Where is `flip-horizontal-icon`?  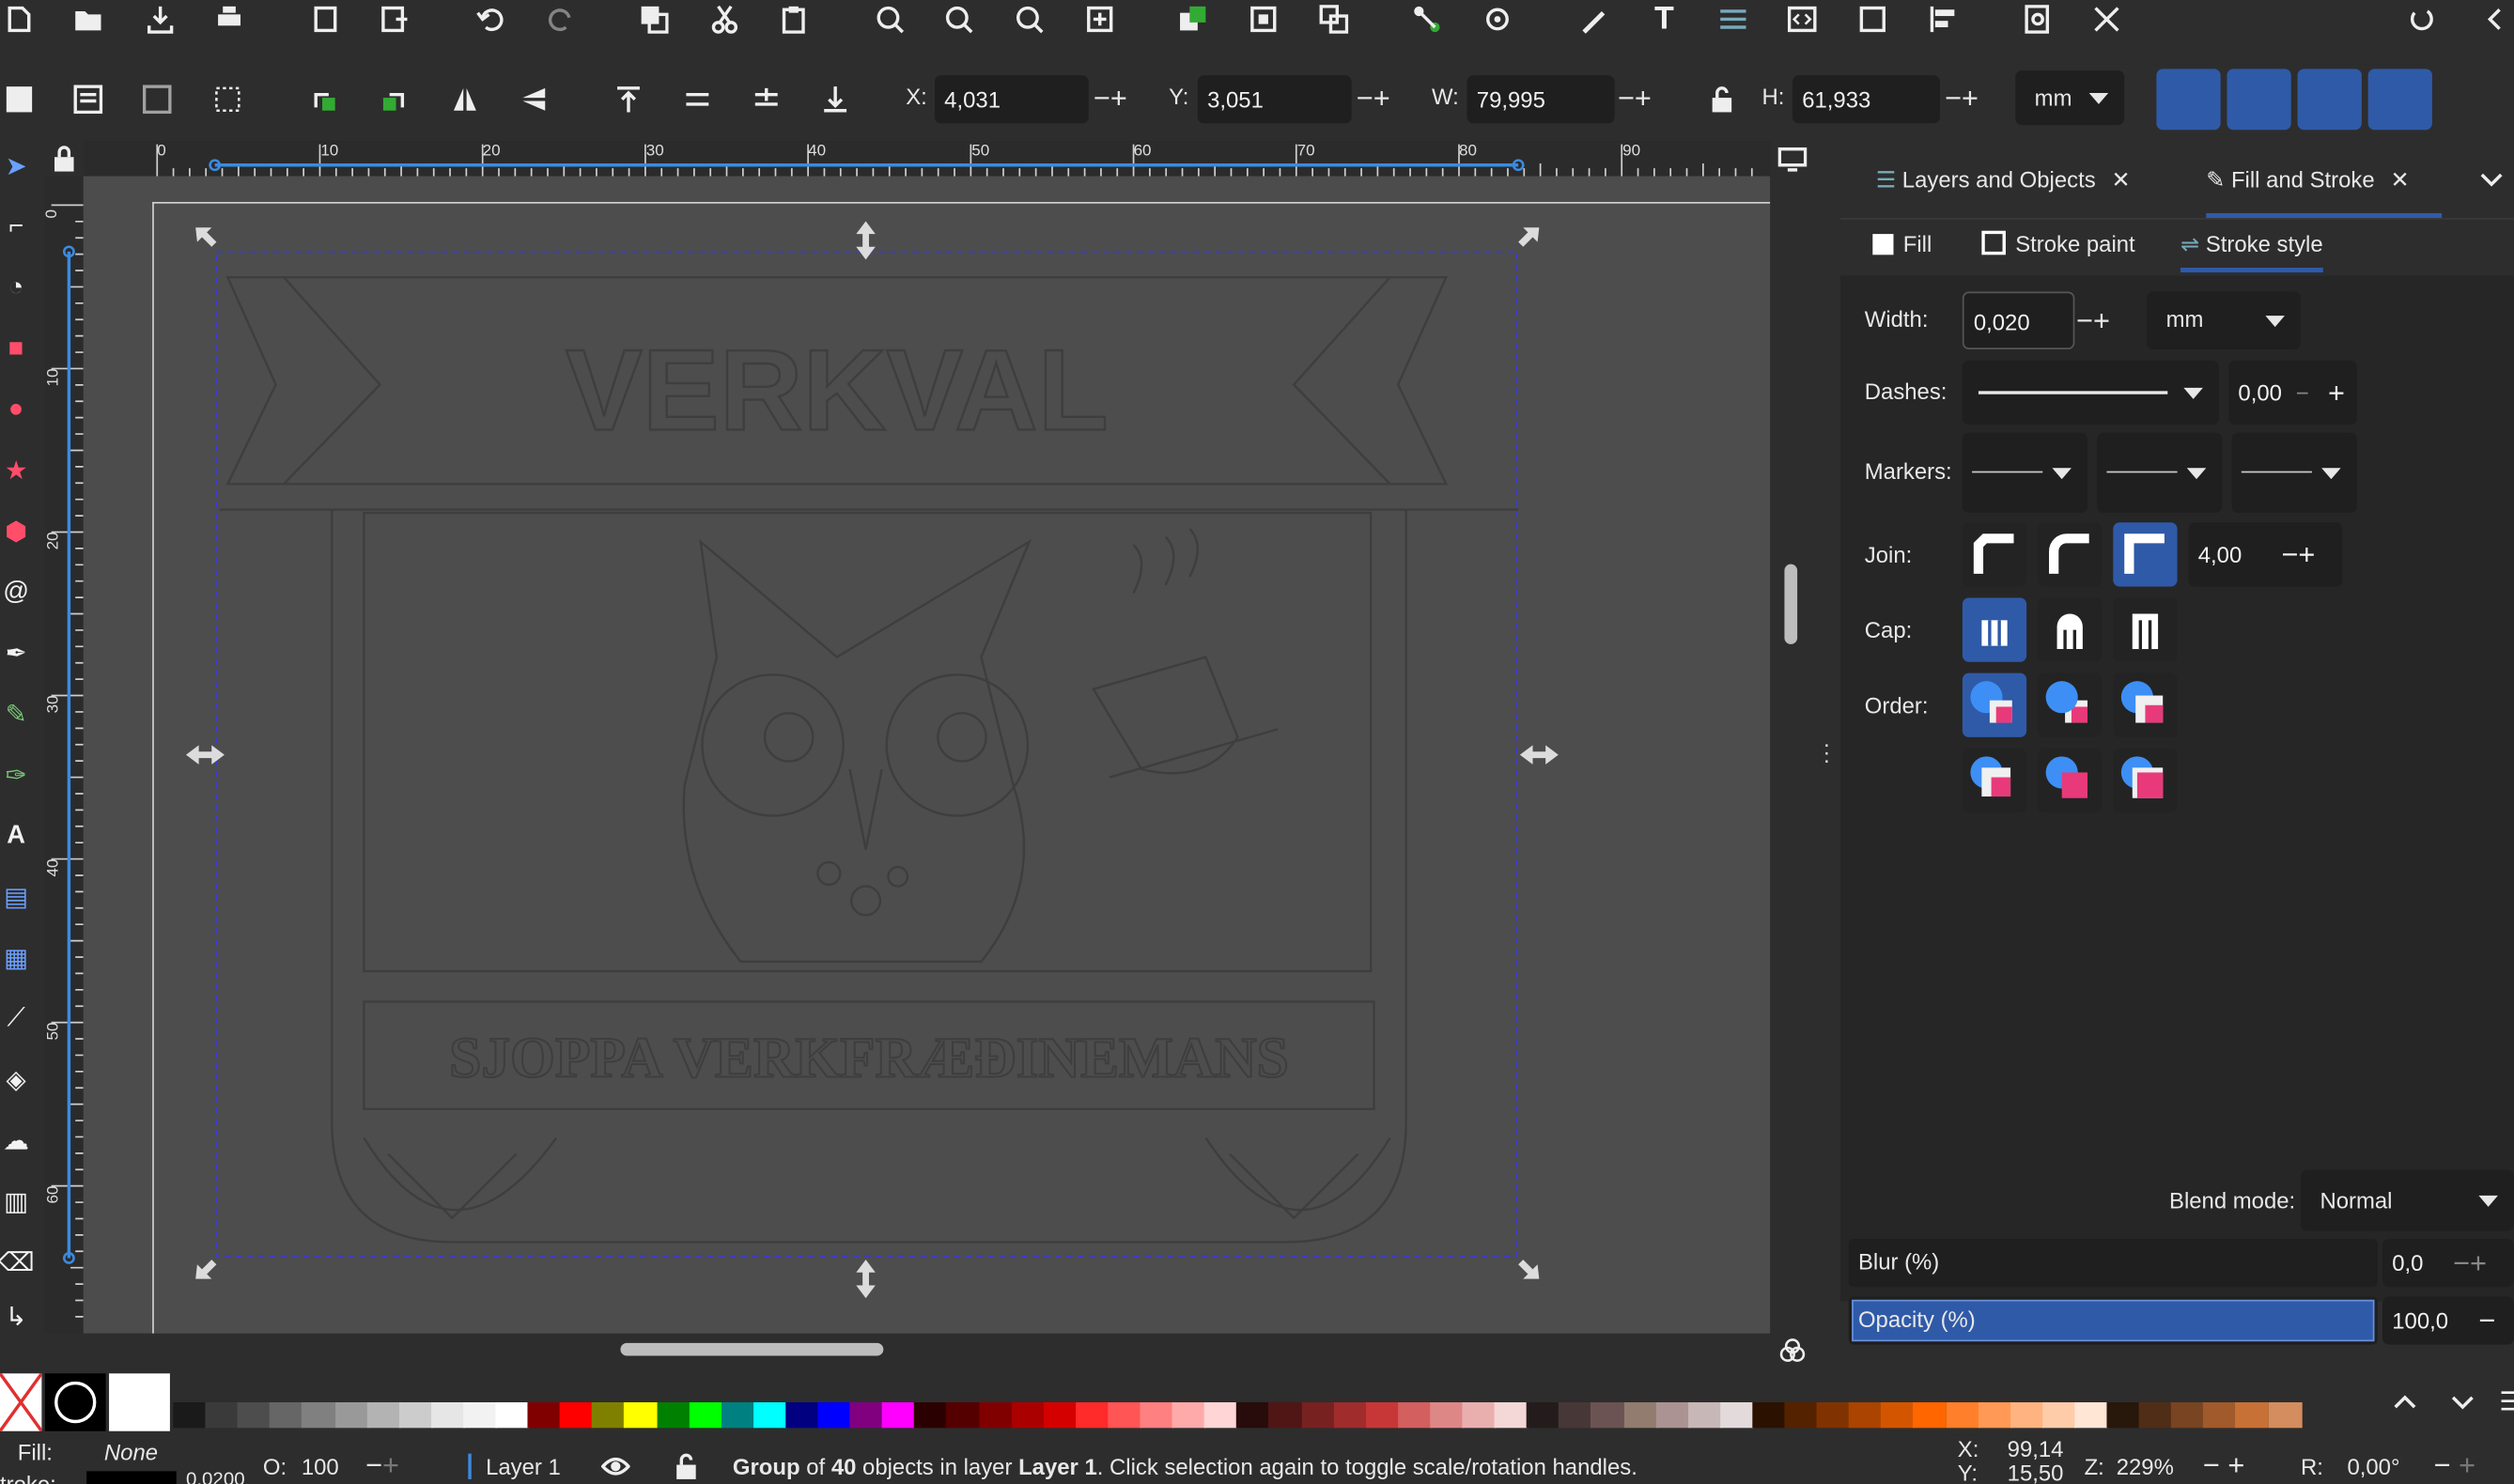 flip-horizontal-icon is located at coordinates (465, 100).